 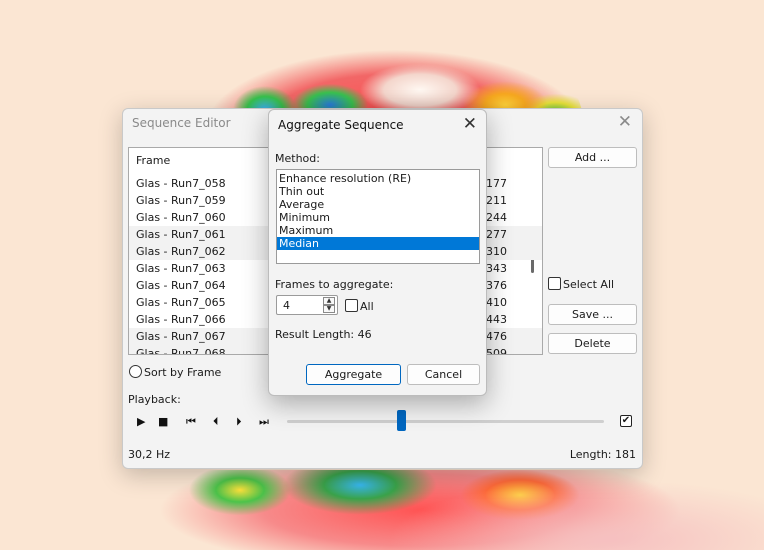 What do you see at coordinates (181, 285) in the screenshot?
I see `frame-name: Glas - Run7_064` at bounding box center [181, 285].